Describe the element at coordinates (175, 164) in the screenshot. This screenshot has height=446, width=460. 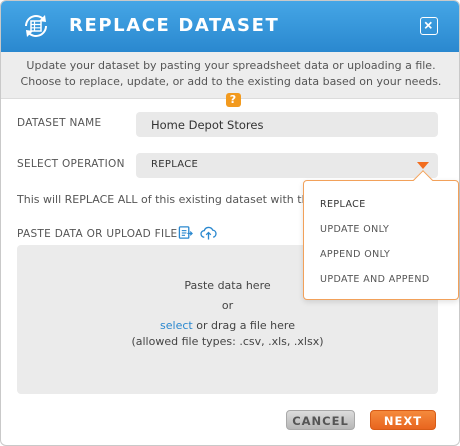
I see `operation-select-value: REPLACE` at that location.